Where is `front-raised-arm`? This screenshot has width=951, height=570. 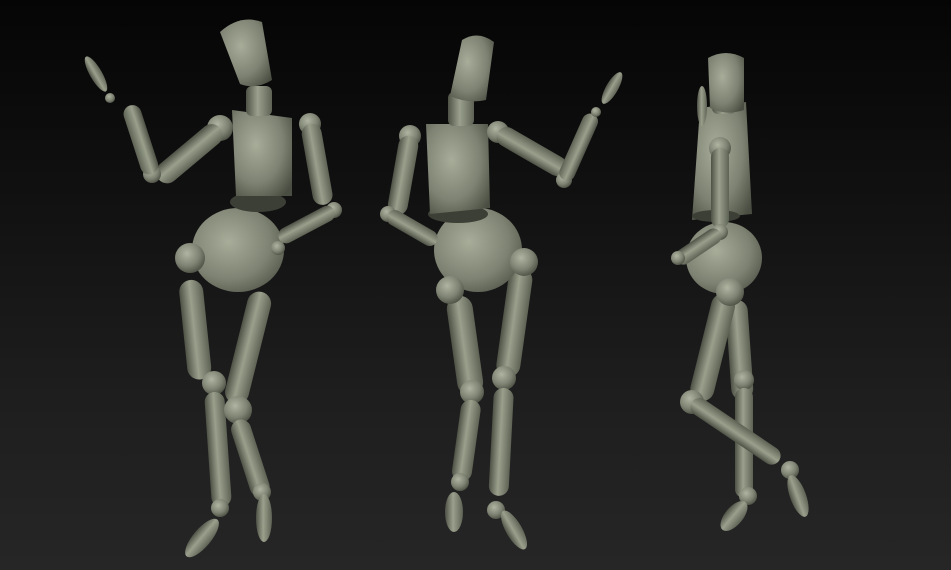
front-raised-arm is located at coordinates (158, 120).